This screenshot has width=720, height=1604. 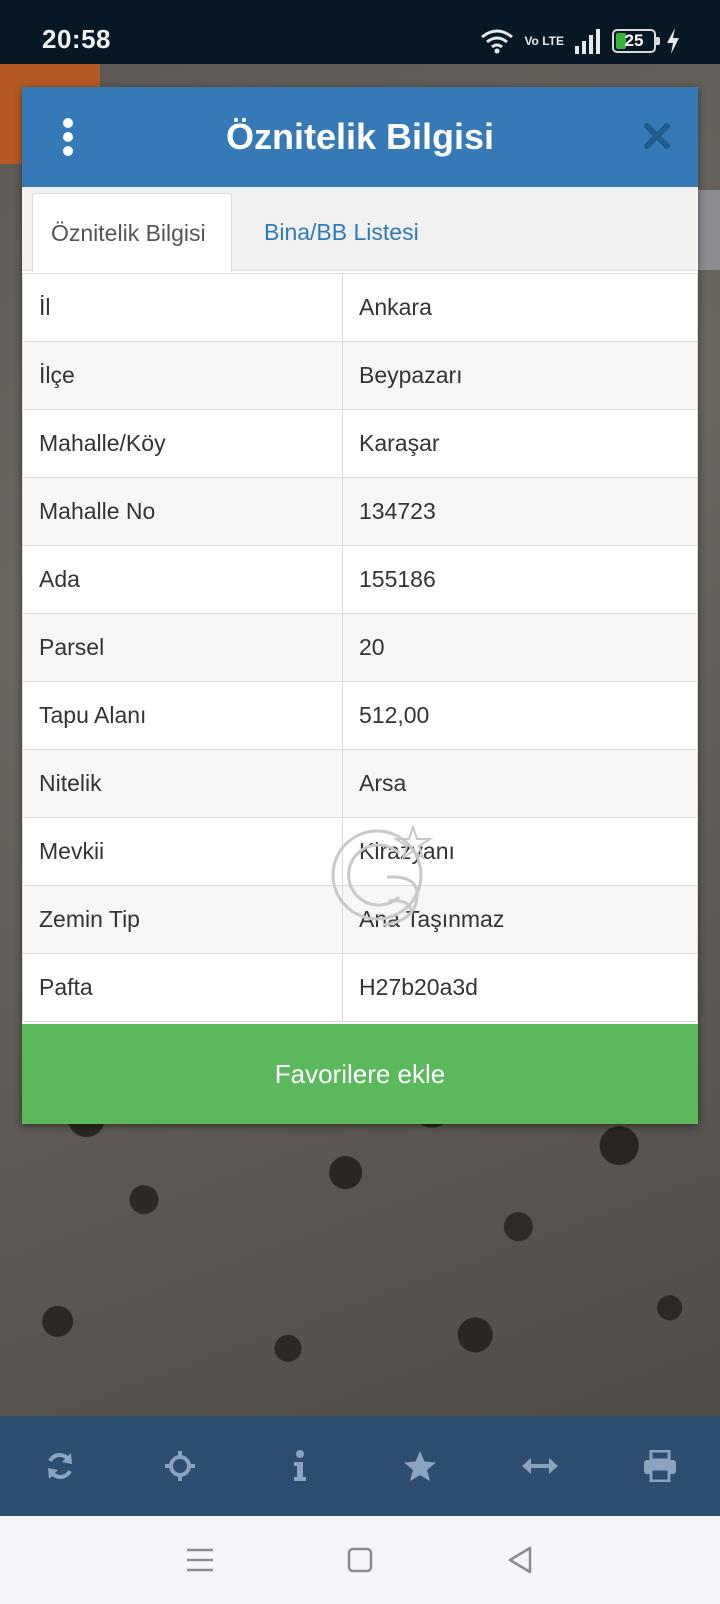 I want to click on table-row: Zemin Tip Ana Taşınmaz, so click(x=360, y=919).